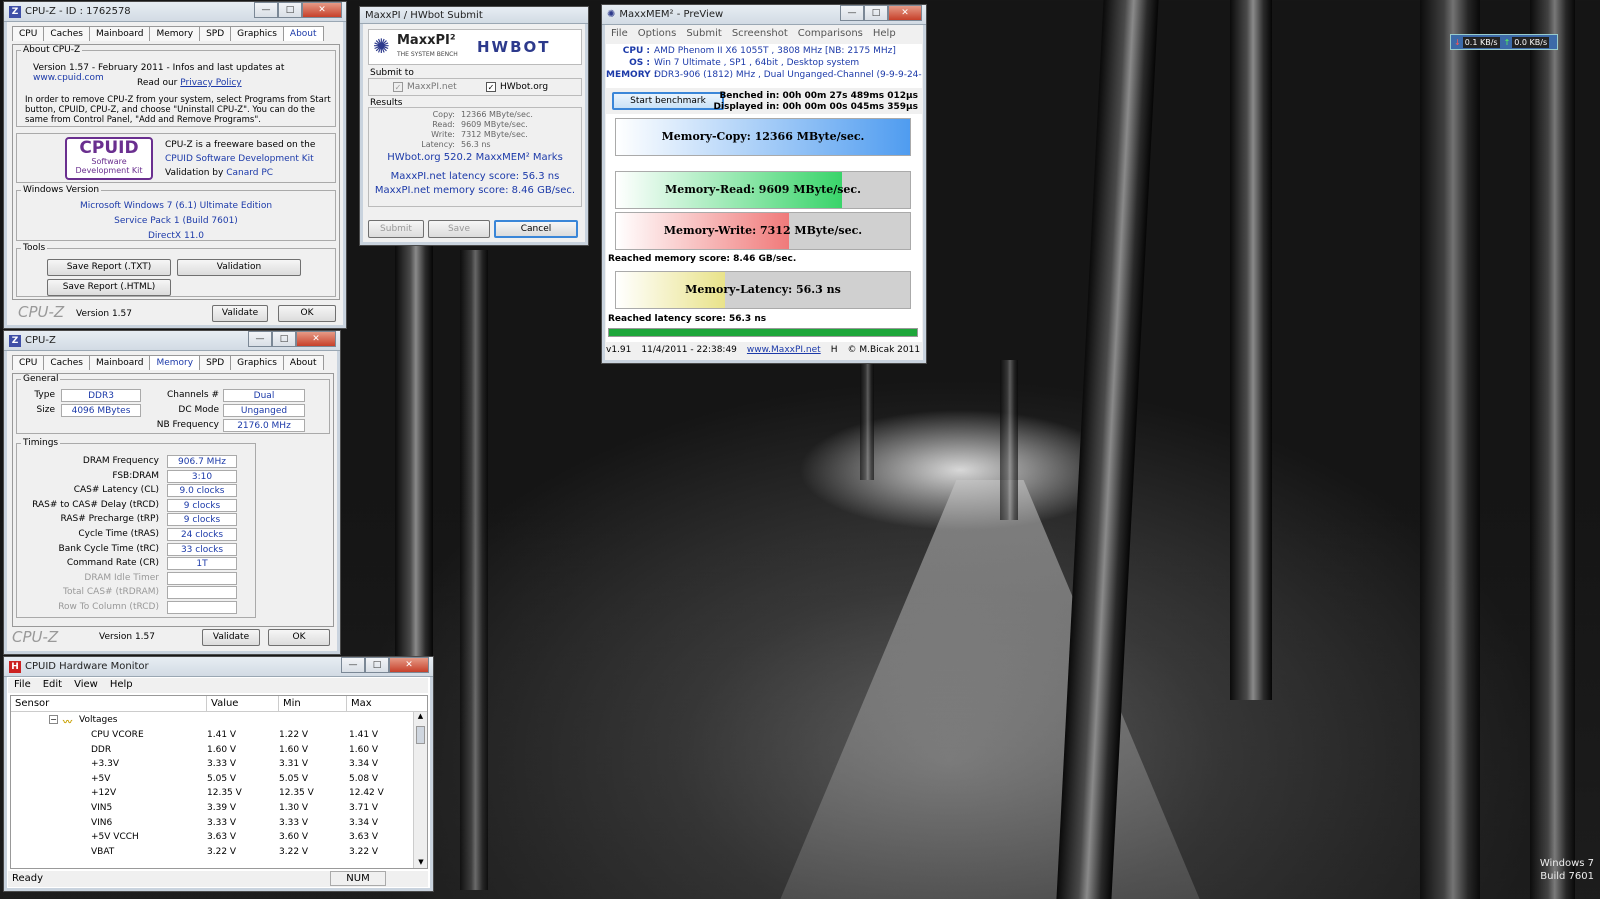 Image resolution: width=1600 pixels, height=899 pixels. Describe the element at coordinates (264, 395) in the screenshot. I see `channels-value: Dual` at that location.